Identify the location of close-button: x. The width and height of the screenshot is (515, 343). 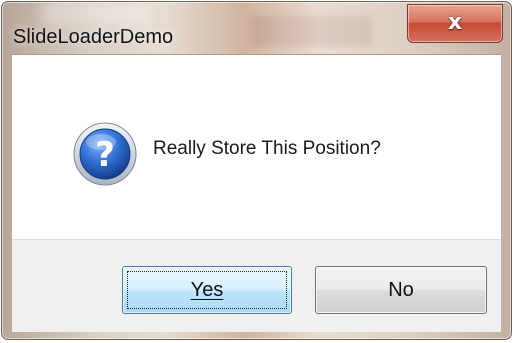
(455, 23).